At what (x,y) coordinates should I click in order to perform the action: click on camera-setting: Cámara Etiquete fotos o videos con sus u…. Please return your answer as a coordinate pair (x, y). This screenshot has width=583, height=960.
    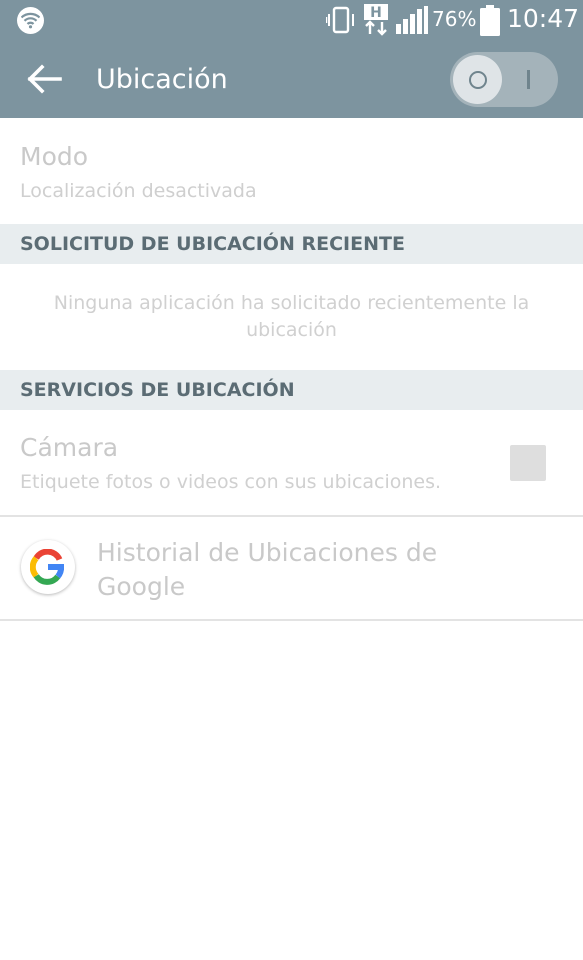
    Looking at the image, I should click on (291, 462).